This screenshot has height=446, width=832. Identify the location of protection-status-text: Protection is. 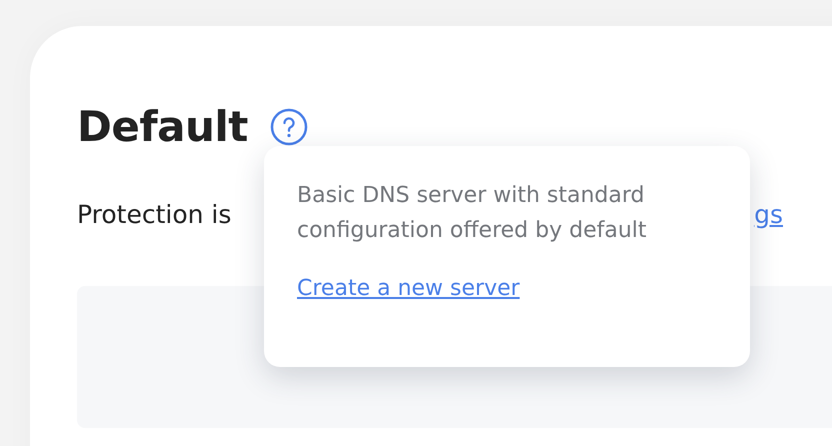
(154, 215).